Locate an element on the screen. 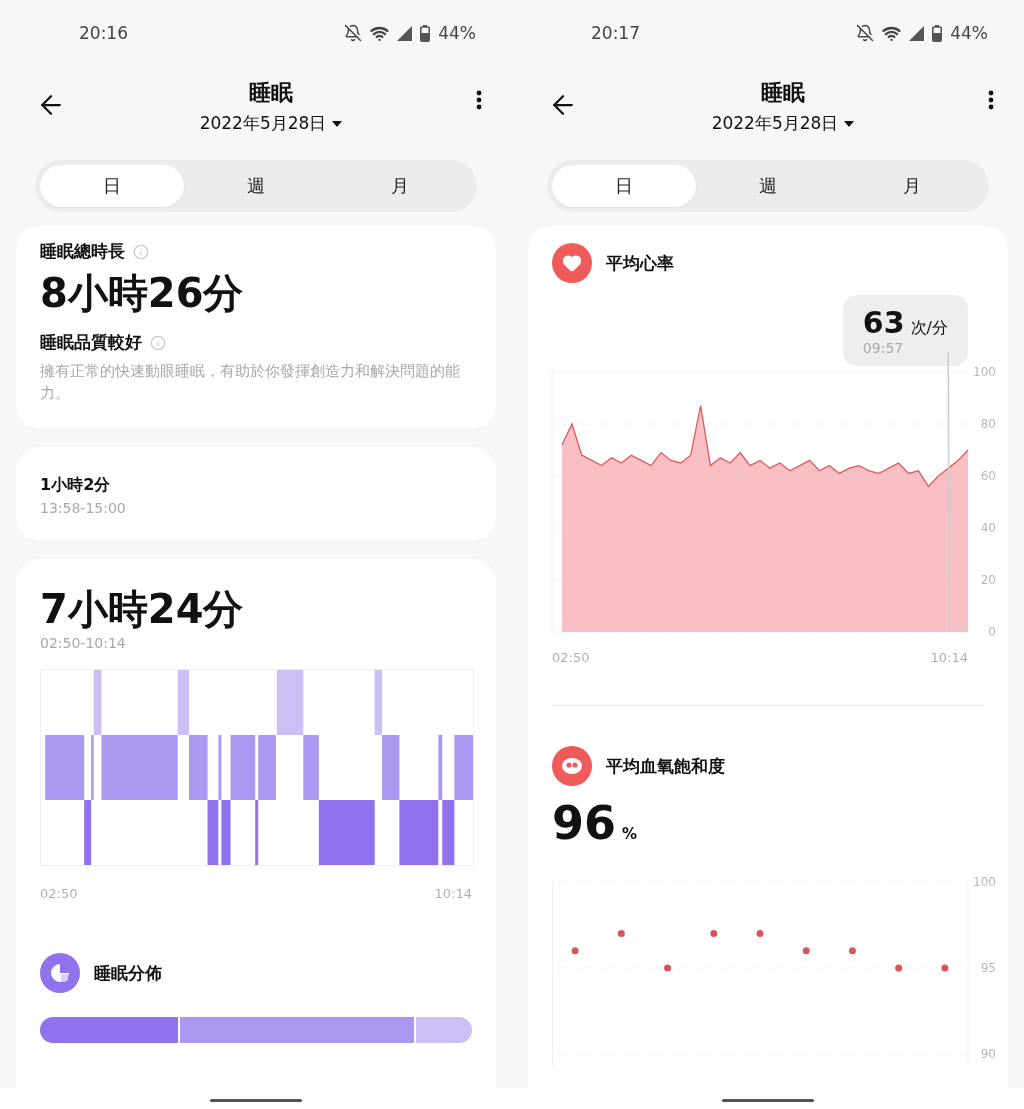 This screenshot has height=1109, width=1024. section-label: 睡眠總時長 is located at coordinates (82, 251).